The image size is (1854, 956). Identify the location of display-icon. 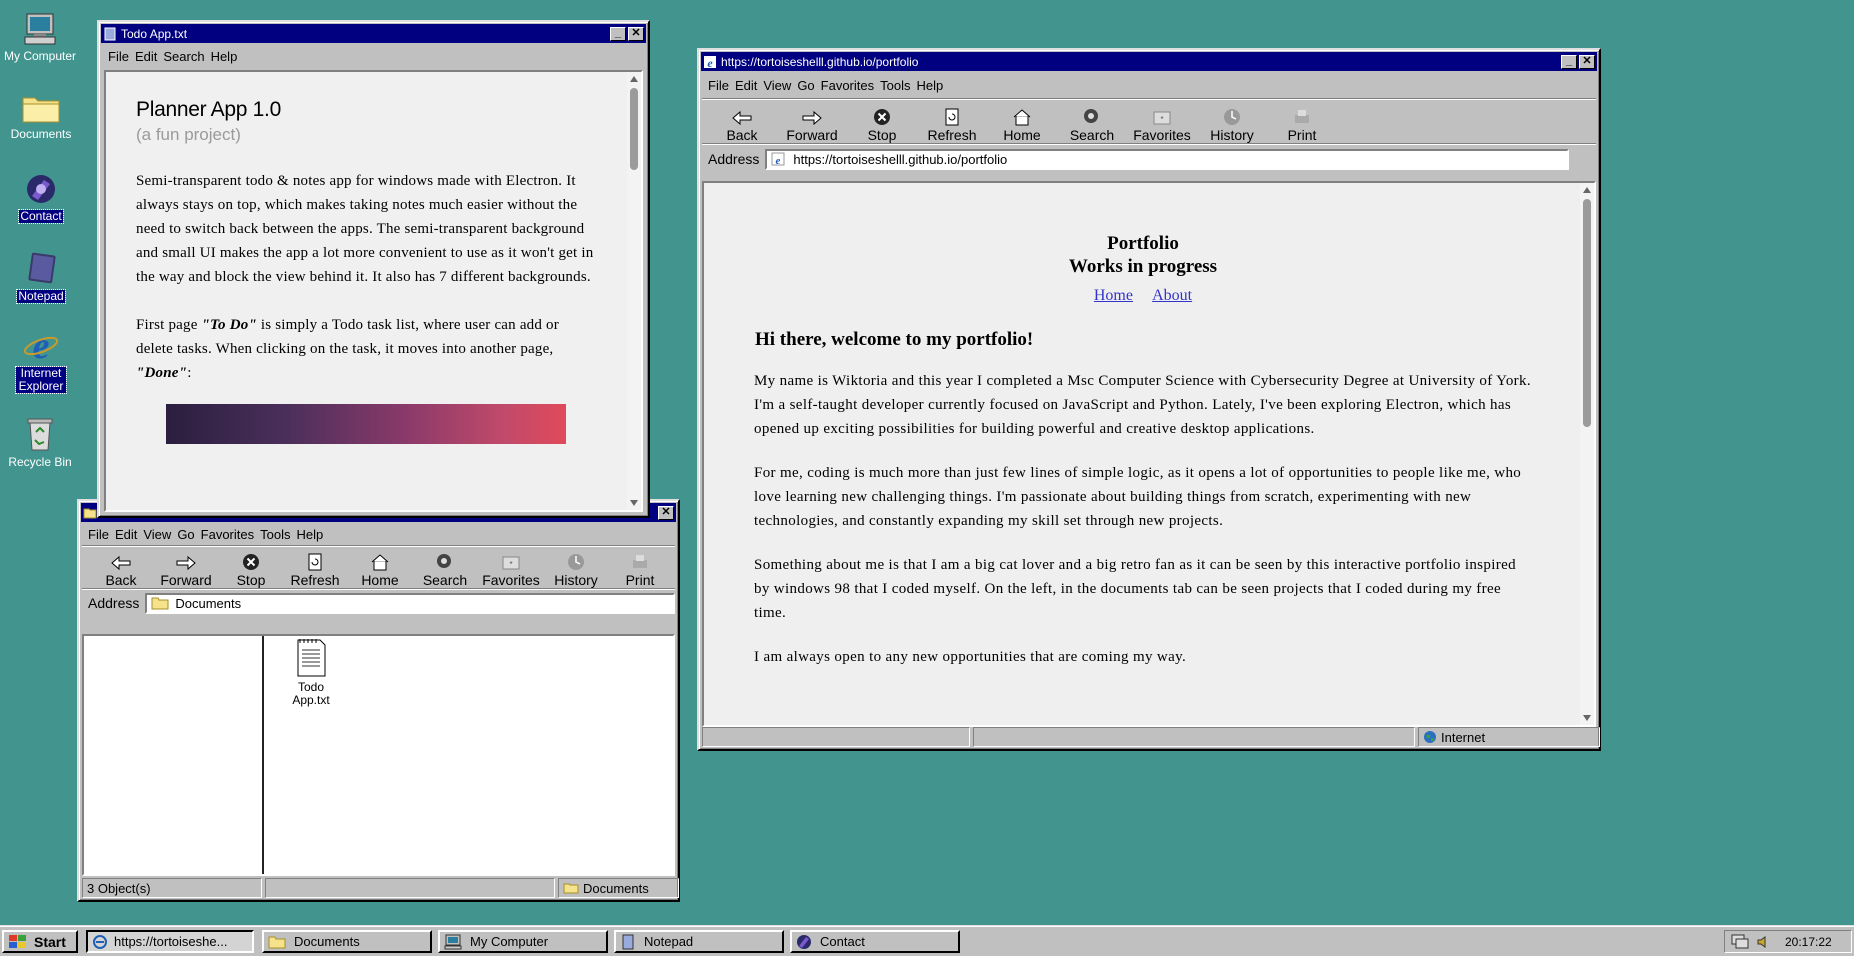
(1740, 942).